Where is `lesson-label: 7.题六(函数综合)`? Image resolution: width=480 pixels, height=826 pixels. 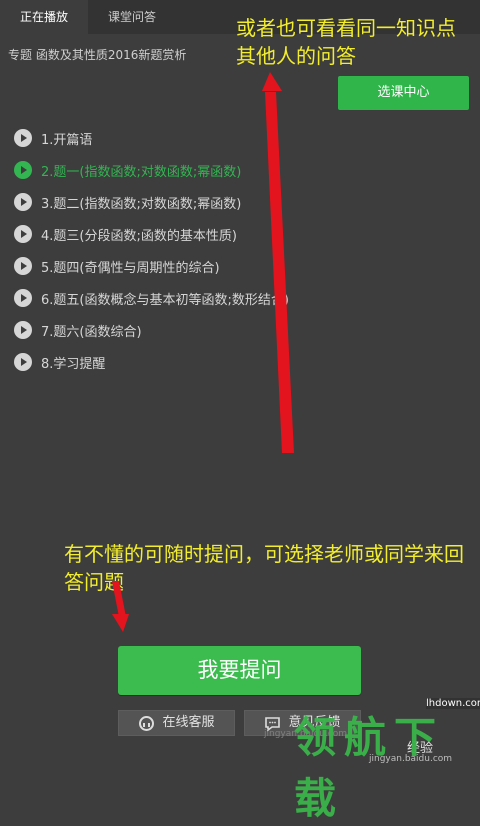 lesson-label: 7.题六(函数综合) is located at coordinates (91, 332).